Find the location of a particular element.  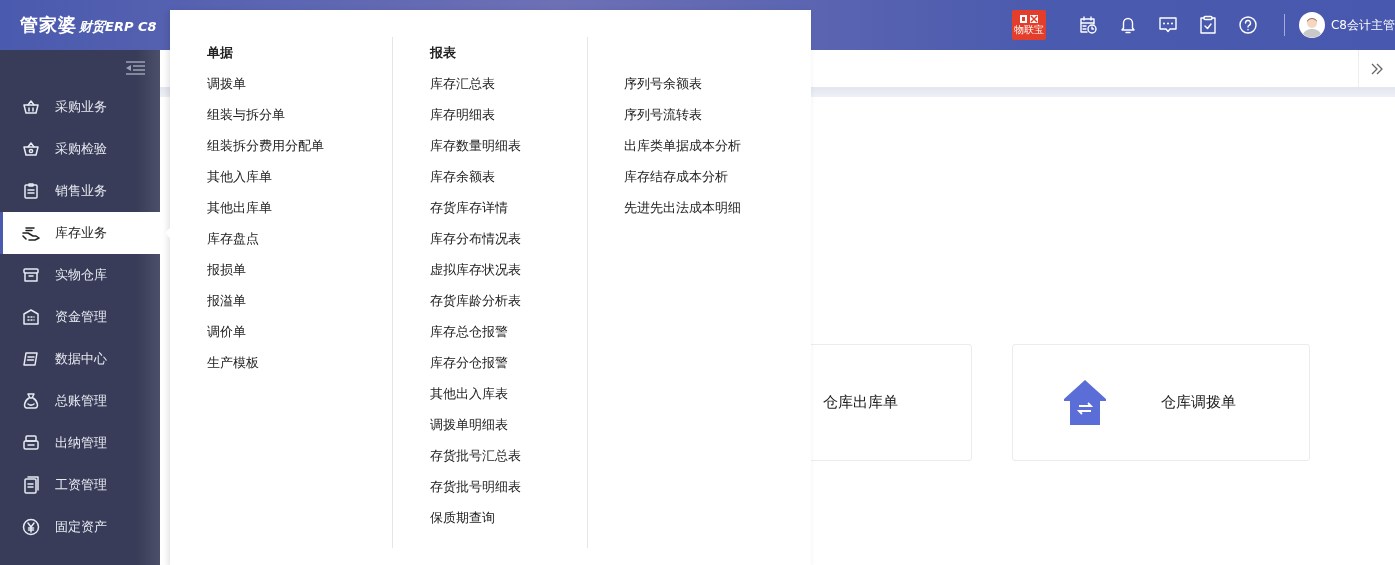

menu-item: 虚拟库存状况表 is located at coordinates (508, 269).